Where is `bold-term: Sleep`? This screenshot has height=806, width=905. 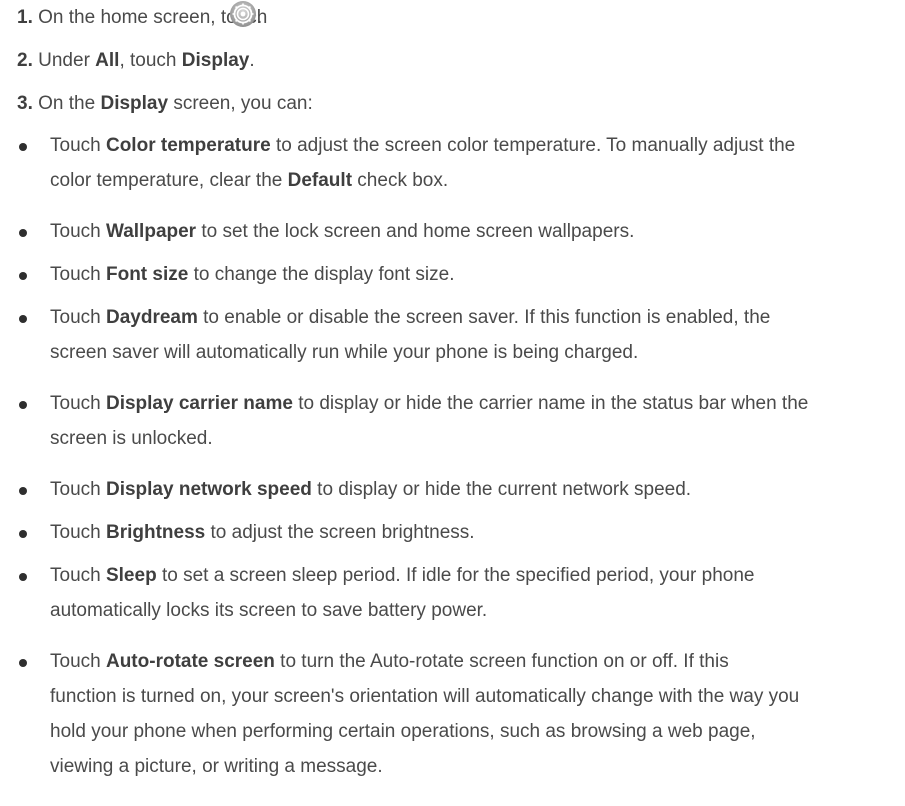
bold-term: Sleep is located at coordinates (131, 575).